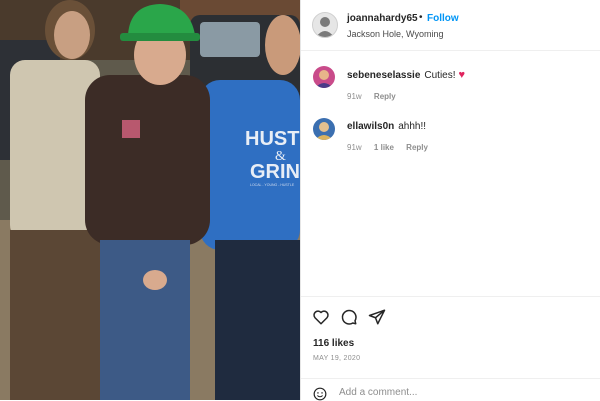 This screenshot has width=600, height=401. I want to click on hoodie-print-small: LOCAL - YOUNG - HUSTLE, so click(272, 185).